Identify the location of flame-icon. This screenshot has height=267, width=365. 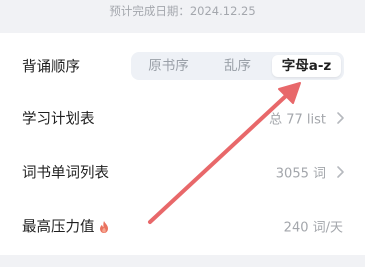
(103, 226).